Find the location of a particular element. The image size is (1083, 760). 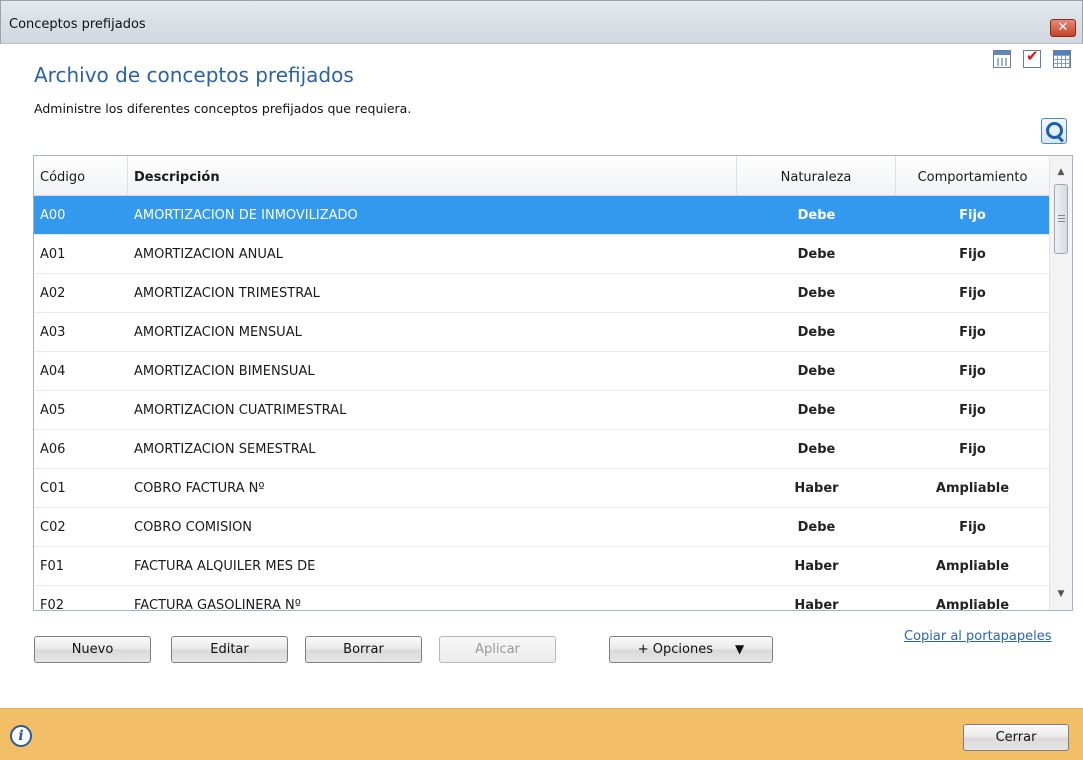

cell-description: COBRO FACTURA Nº is located at coordinates (199, 488).